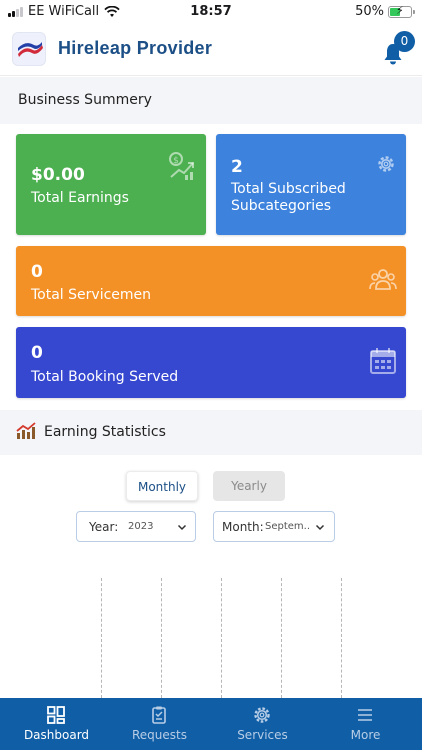 The height and width of the screenshot is (750, 422). I want to click on earnings-growth-icon: $, so click(181, 166).